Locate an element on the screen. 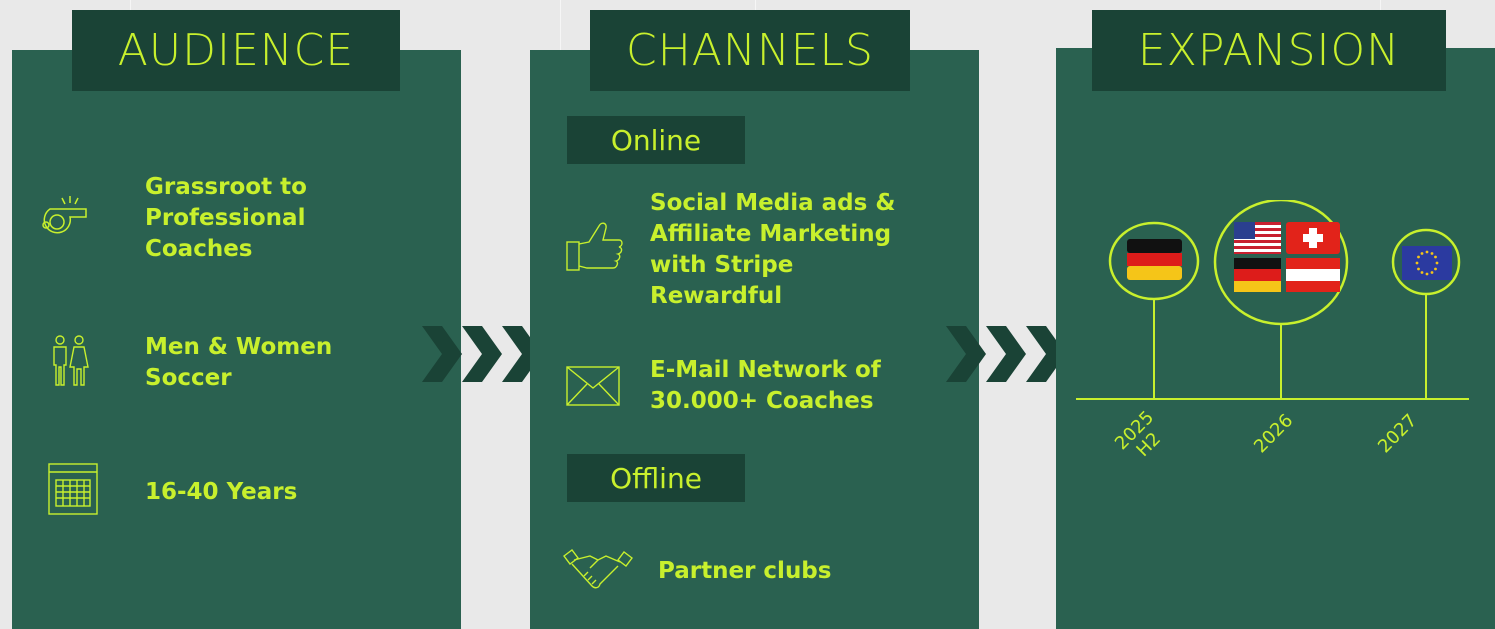 The image size is (1495, 629). channels-title: CHANNELS is located at coordinates (750, 50).